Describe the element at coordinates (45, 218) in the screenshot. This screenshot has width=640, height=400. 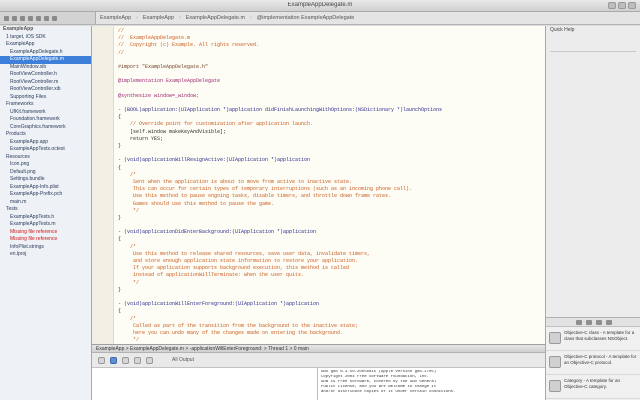
I see `navigator-item: ExampleAppTests.h` at that location.